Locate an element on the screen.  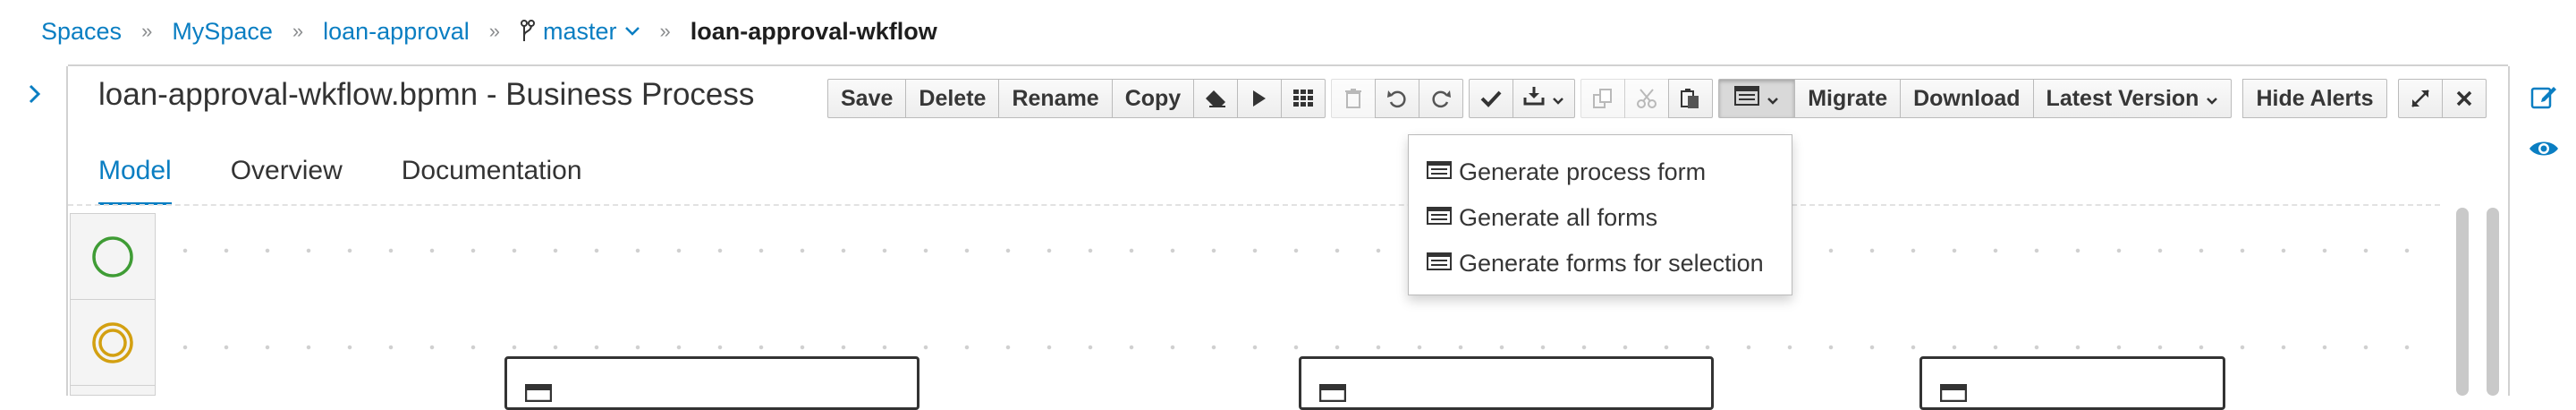
menu-item-generate-all-forms: Generate all forms is located at coordinates (1600, 218).